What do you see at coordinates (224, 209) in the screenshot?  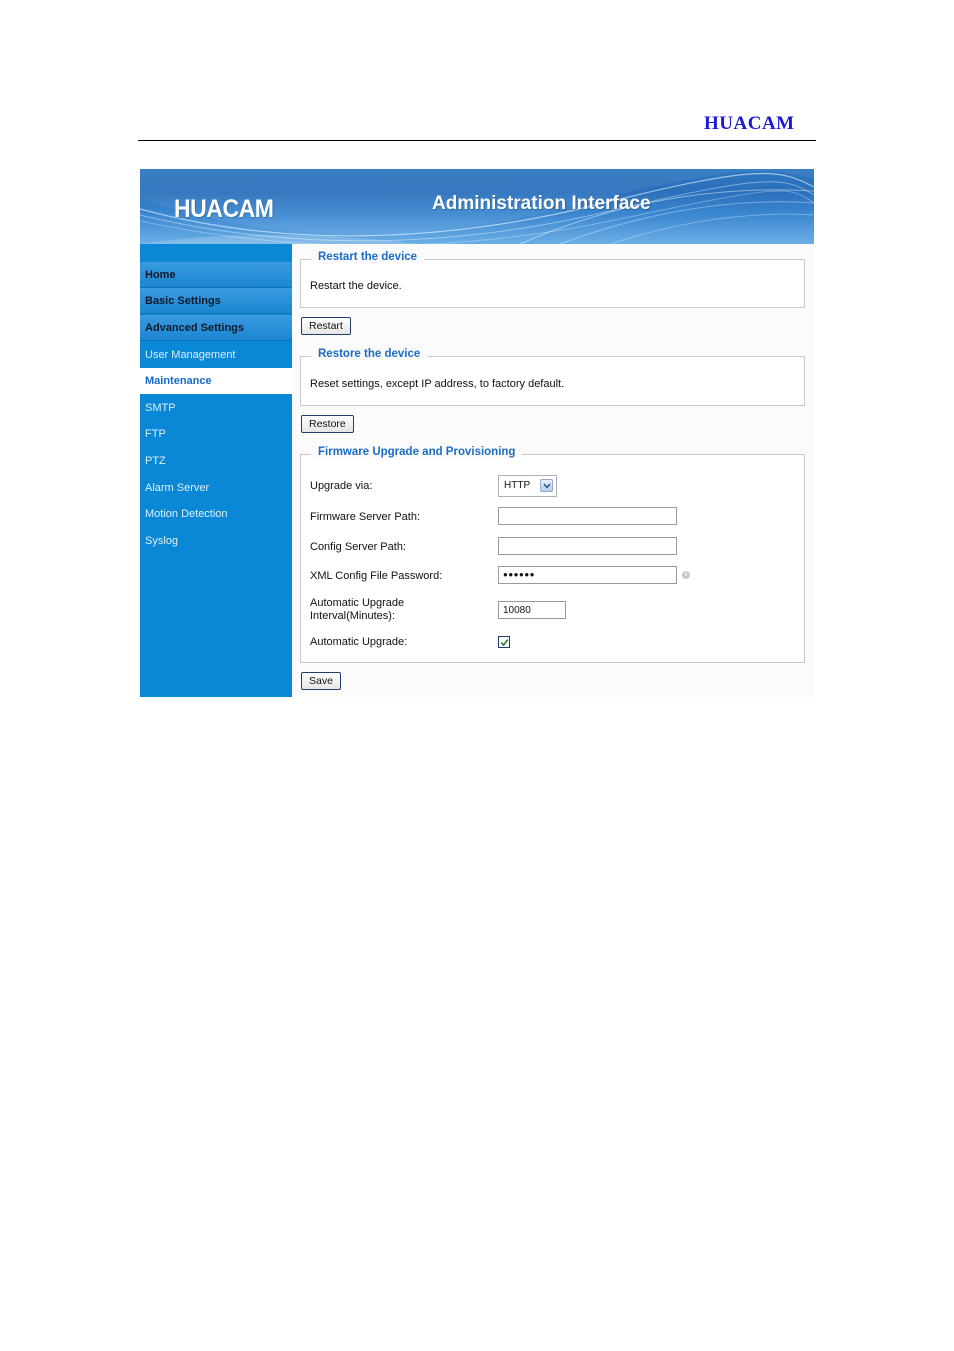 I see `banner-logo: HUACAM` at bounding box center [224, 209].